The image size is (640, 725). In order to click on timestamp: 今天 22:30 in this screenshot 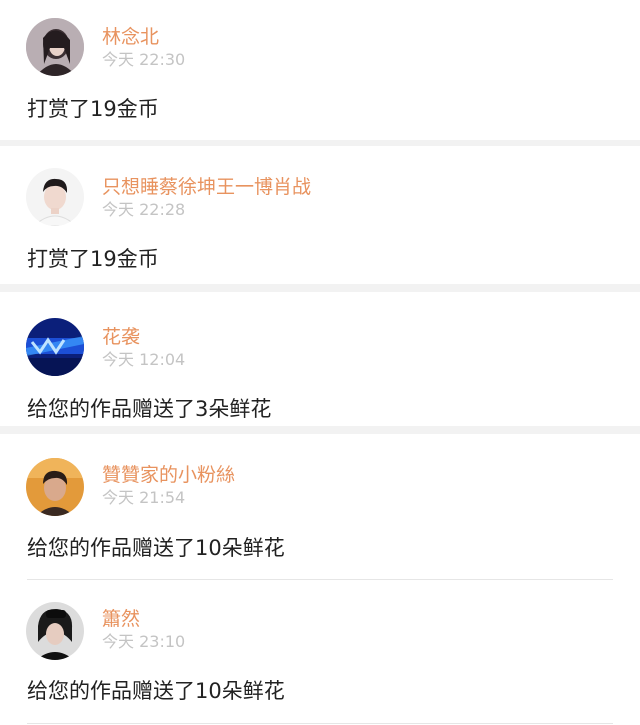, I will do `click(144, 59)`.